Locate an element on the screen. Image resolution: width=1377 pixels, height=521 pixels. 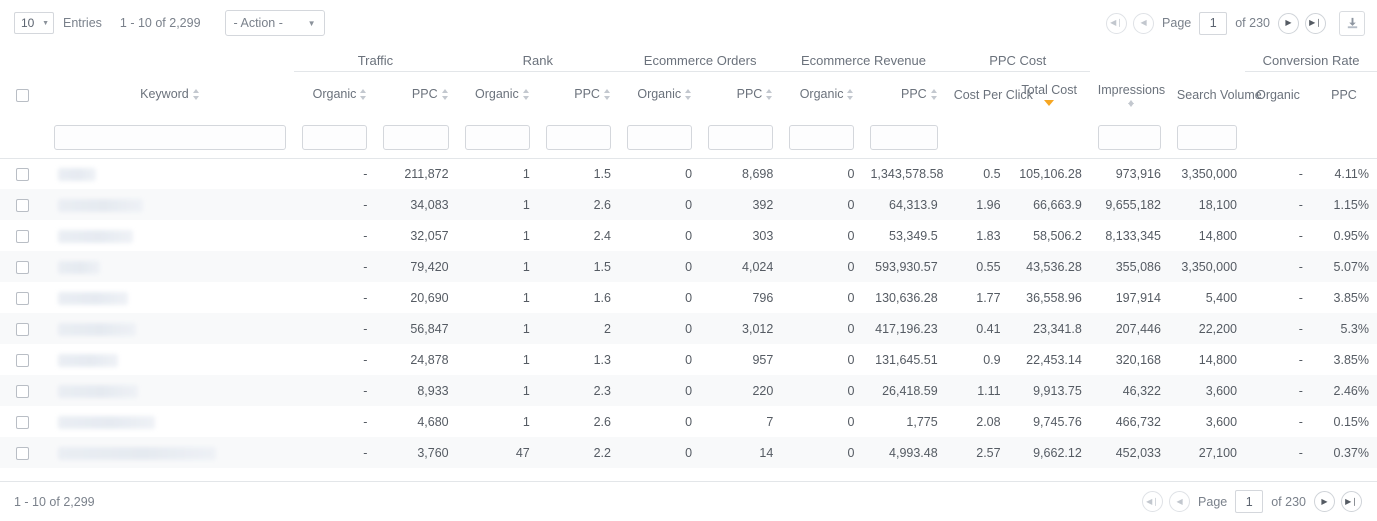
rank-ppc-cell: 2.6 is located at coordinates (602, 421).